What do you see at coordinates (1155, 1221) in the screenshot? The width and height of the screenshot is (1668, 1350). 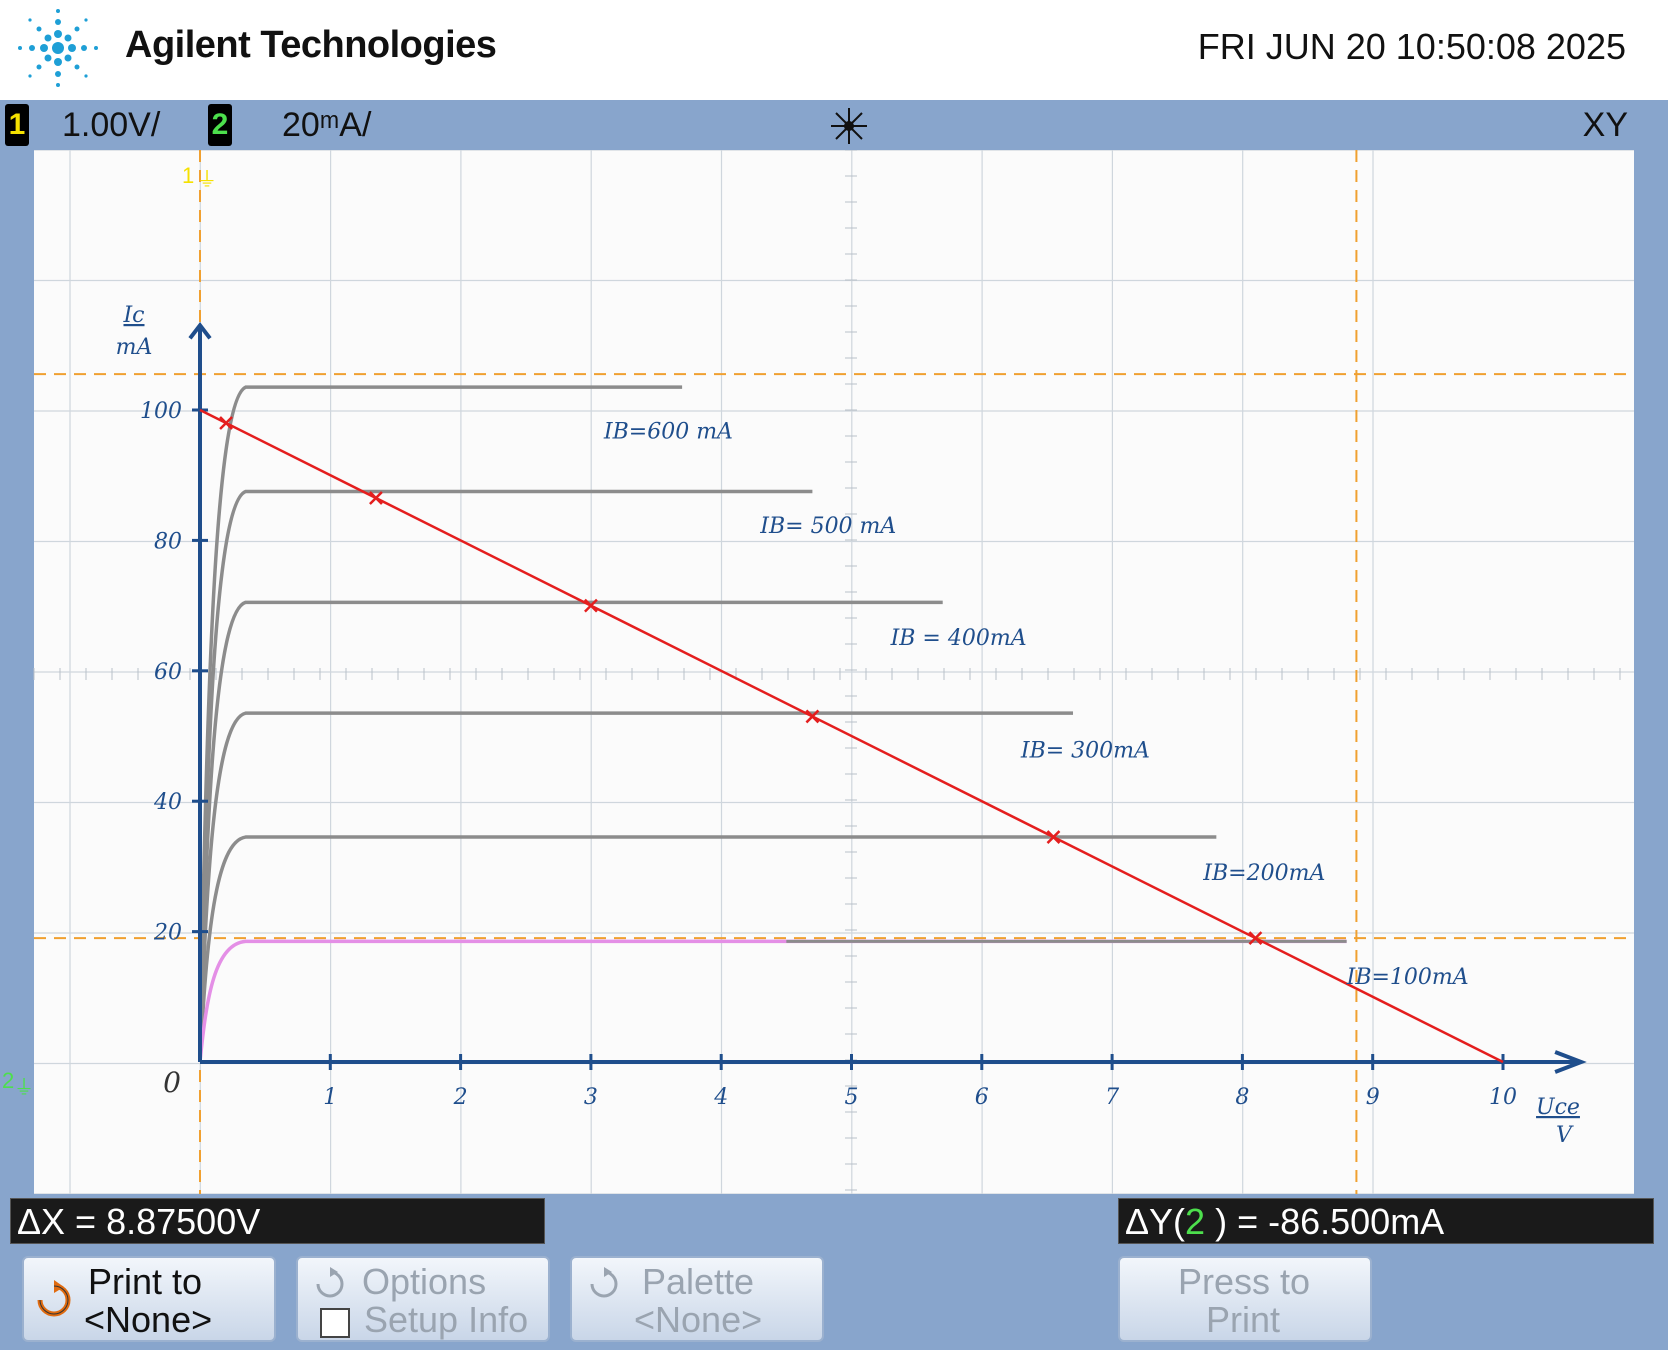 I see `delta-y-prefix: ΔY(` at bounding box center [1155, 1221].